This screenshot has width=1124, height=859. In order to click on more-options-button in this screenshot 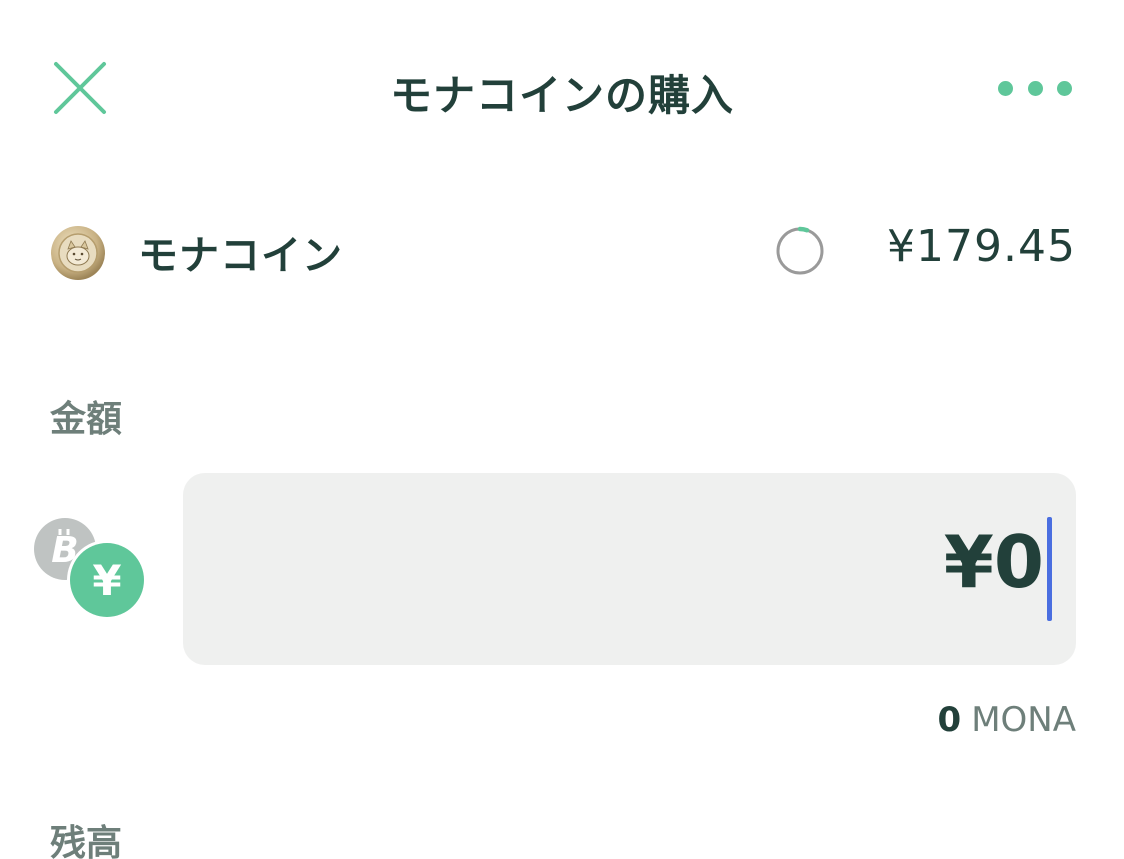, I will do `click(1035, 88)`.